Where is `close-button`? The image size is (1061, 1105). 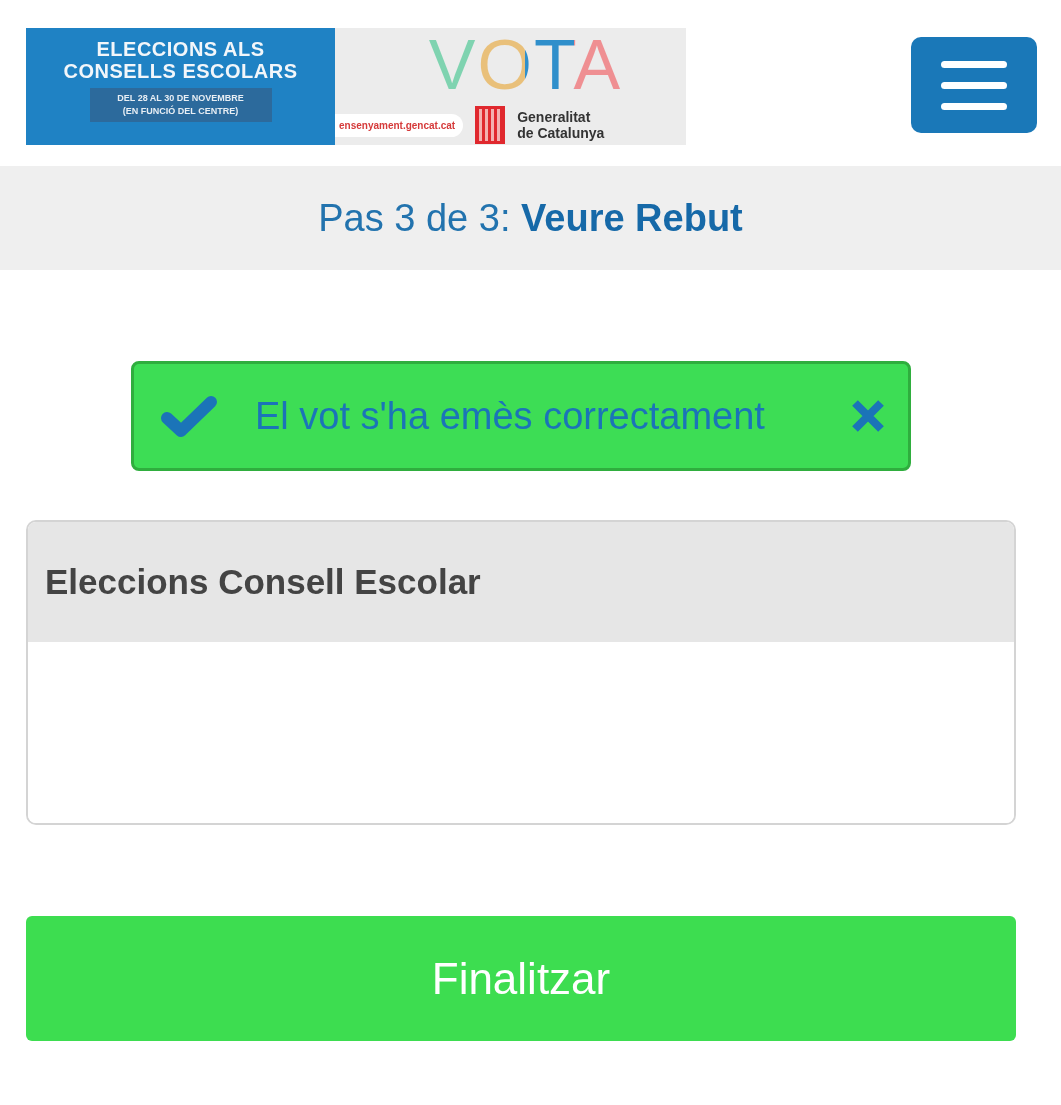 close-button is located at coordinates (868, 416).